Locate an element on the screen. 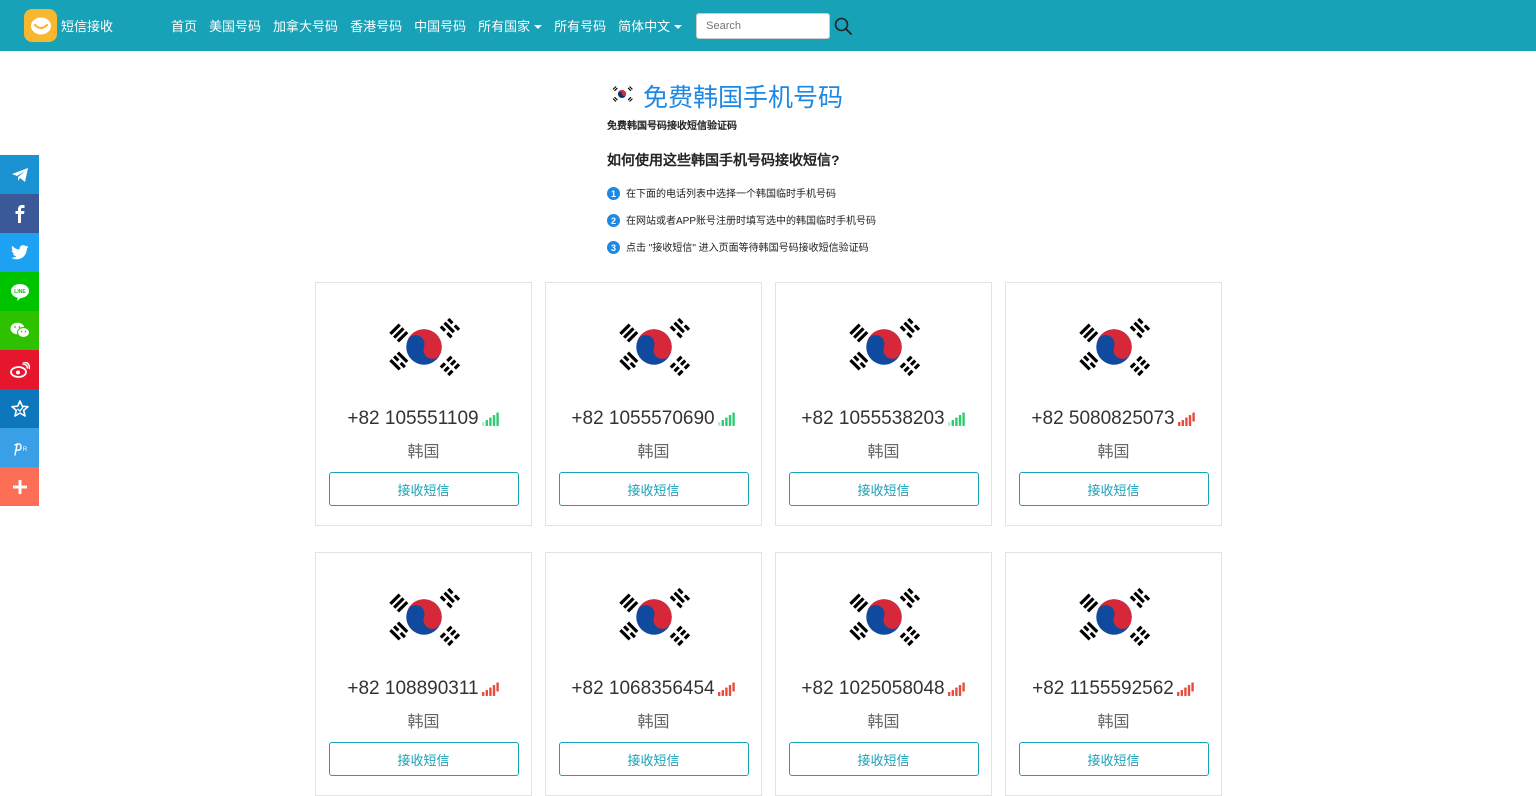 This screenshot has width=1536, height=796. nav-all-countries-dropdown: 所有国家 is located at coordinates (510, 25).